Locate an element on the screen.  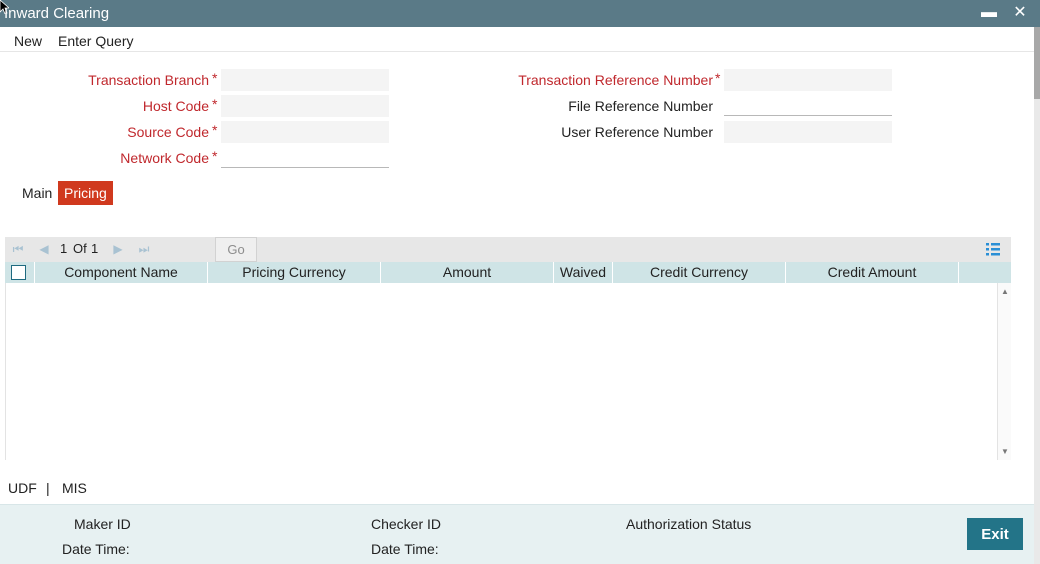
page-of-label: Of is located at coordinates (80, 248).